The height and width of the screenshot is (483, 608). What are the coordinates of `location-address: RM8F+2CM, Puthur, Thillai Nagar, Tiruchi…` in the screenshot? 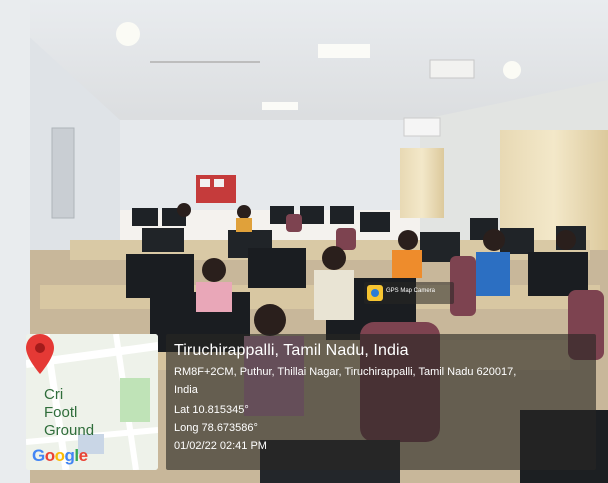 It's located at (345, 372).